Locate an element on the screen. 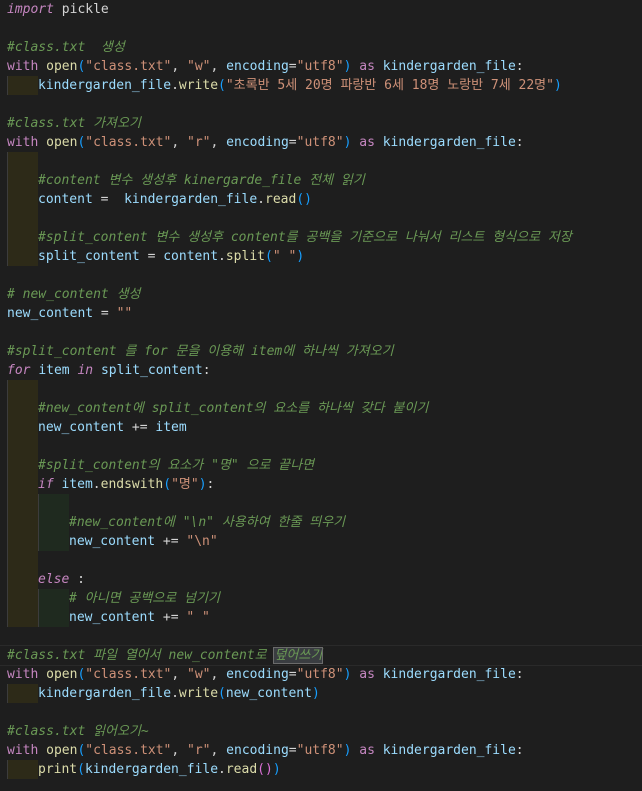 The image size is (642, 791). code-line-32: # 아니면 공백으로 넘기기 is located at coordinates (113, 598).